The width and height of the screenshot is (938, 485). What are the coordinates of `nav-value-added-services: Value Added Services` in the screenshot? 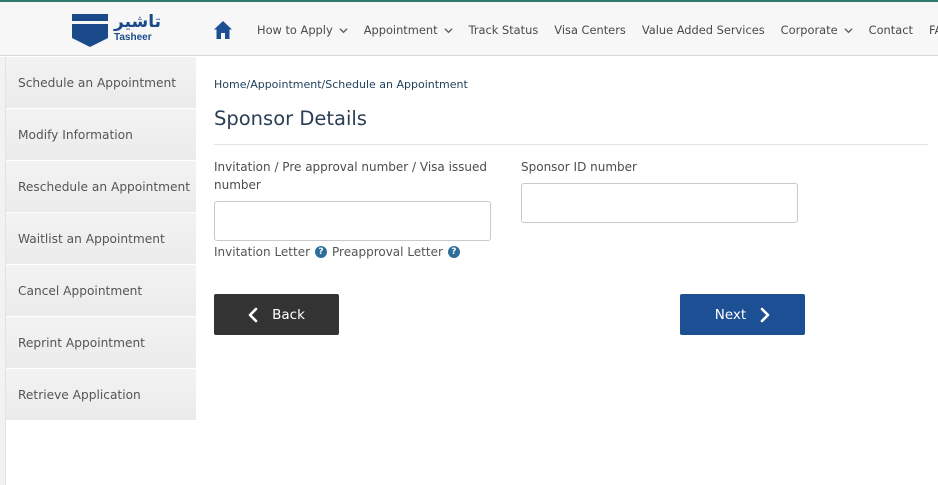 It's located at (703, 30).